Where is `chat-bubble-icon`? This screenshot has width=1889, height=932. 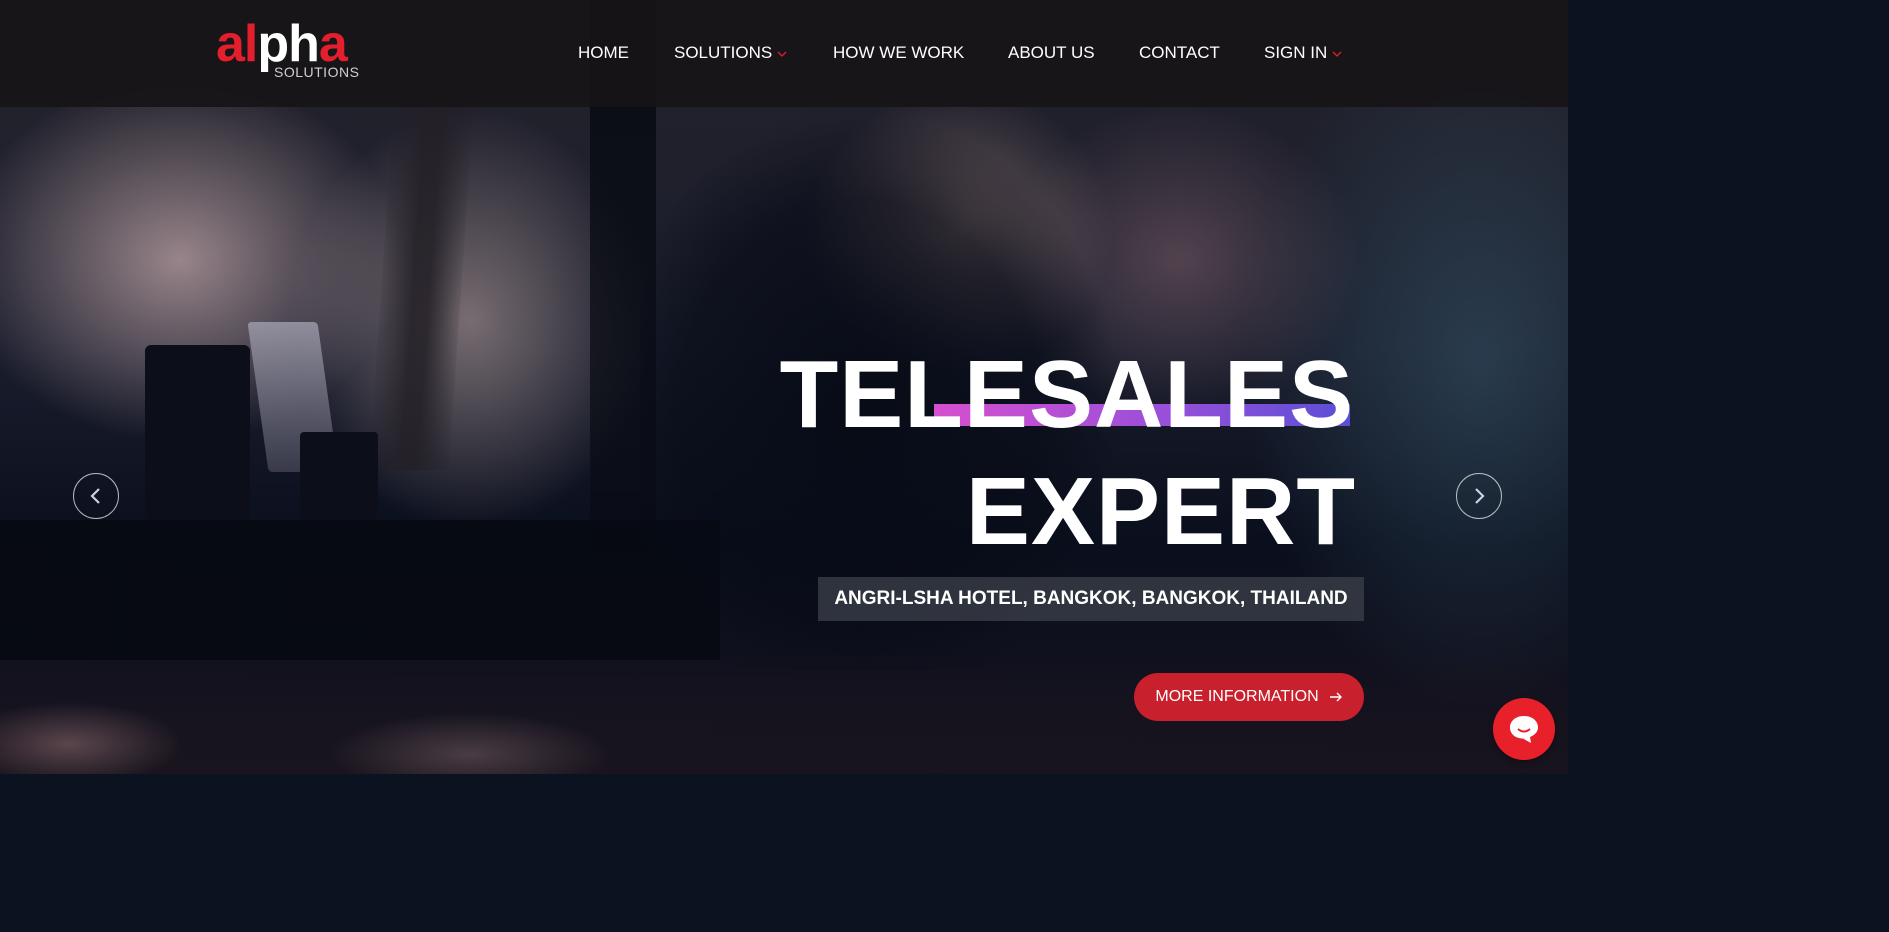 chat-bubble-icon is located at coordinates (1524, 729).